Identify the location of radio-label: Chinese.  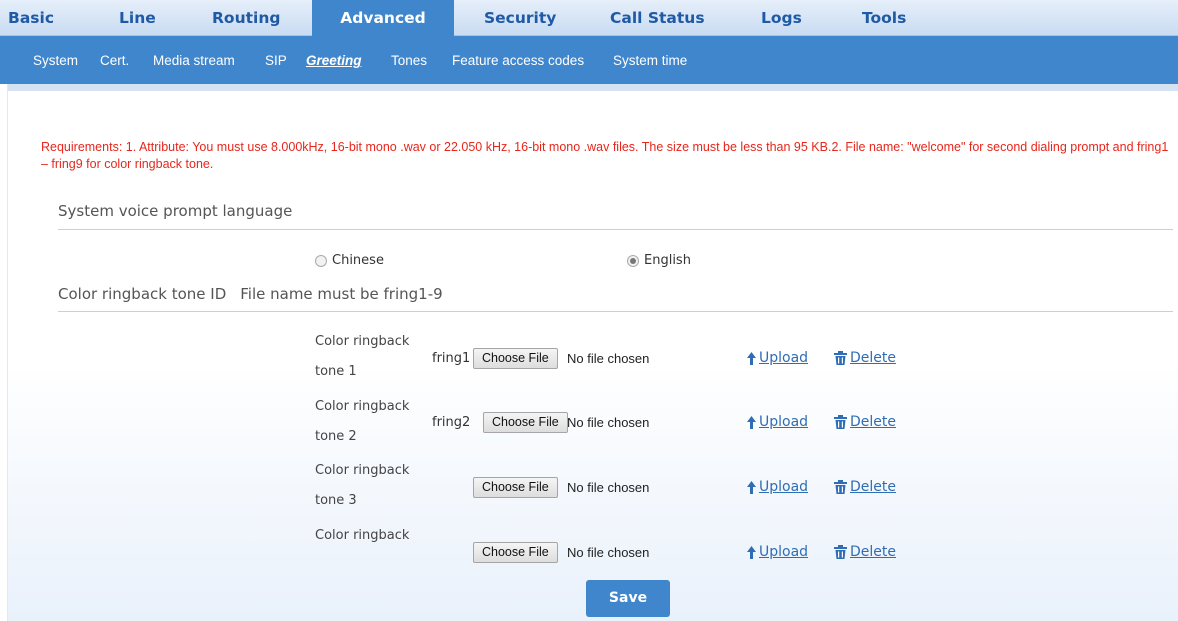
(358, 260).